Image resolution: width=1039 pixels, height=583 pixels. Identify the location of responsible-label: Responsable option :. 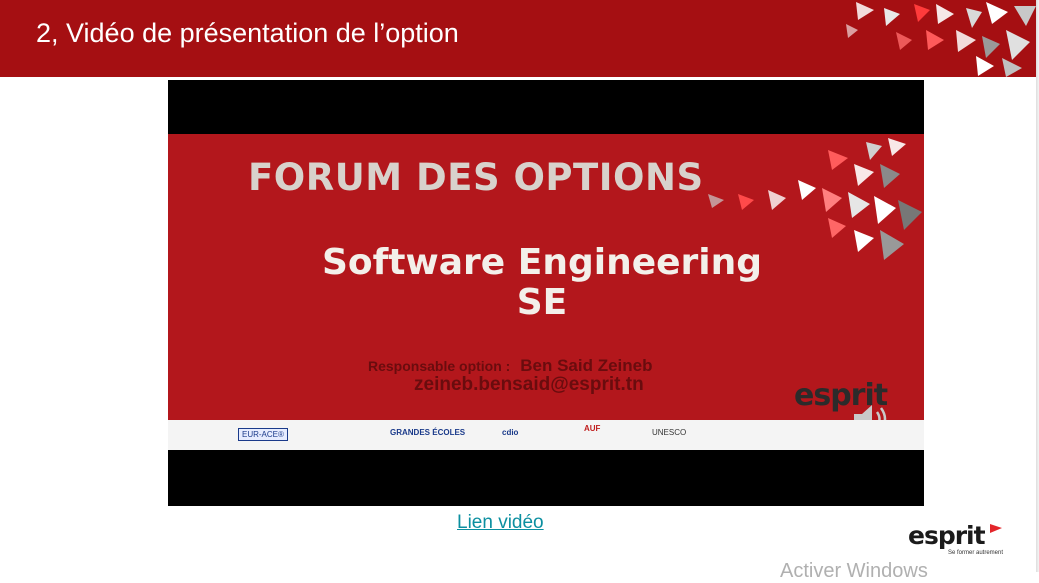
(439, 366).